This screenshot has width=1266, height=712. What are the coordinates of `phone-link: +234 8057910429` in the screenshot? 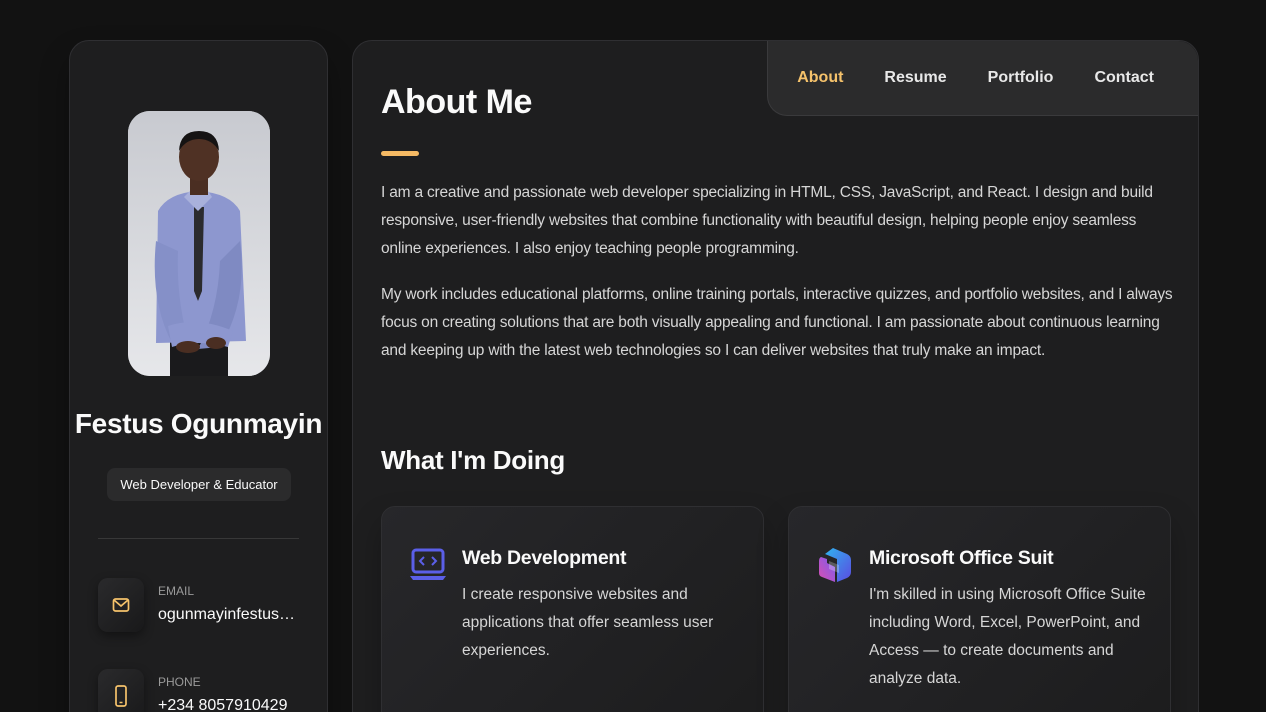 It's located at (222, 704).